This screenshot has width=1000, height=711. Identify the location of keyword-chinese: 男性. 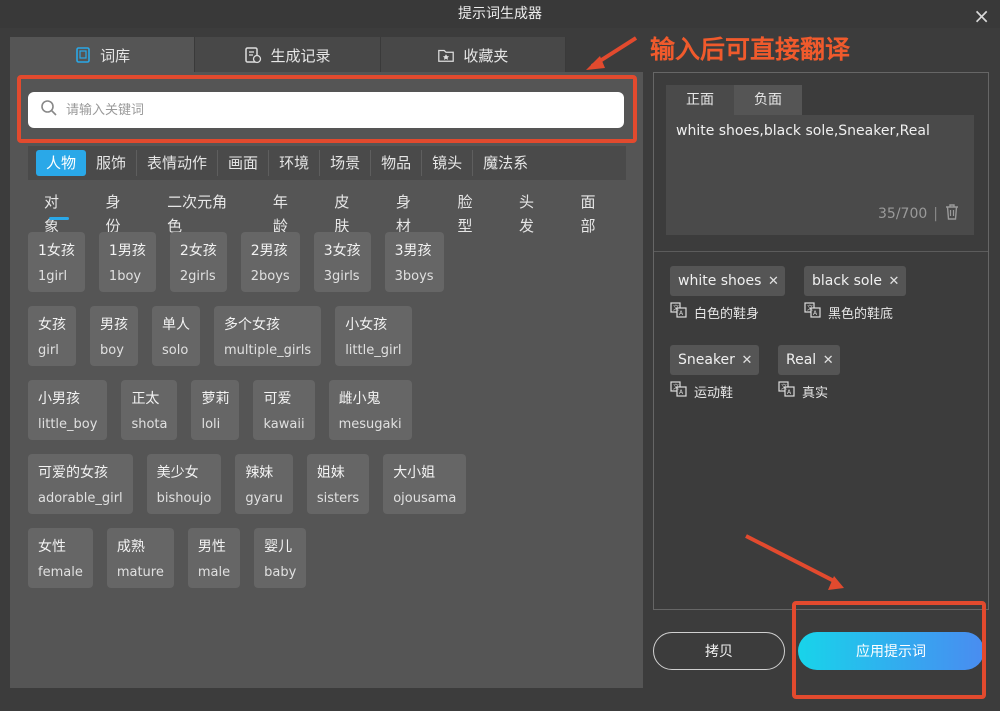
(211, 547).